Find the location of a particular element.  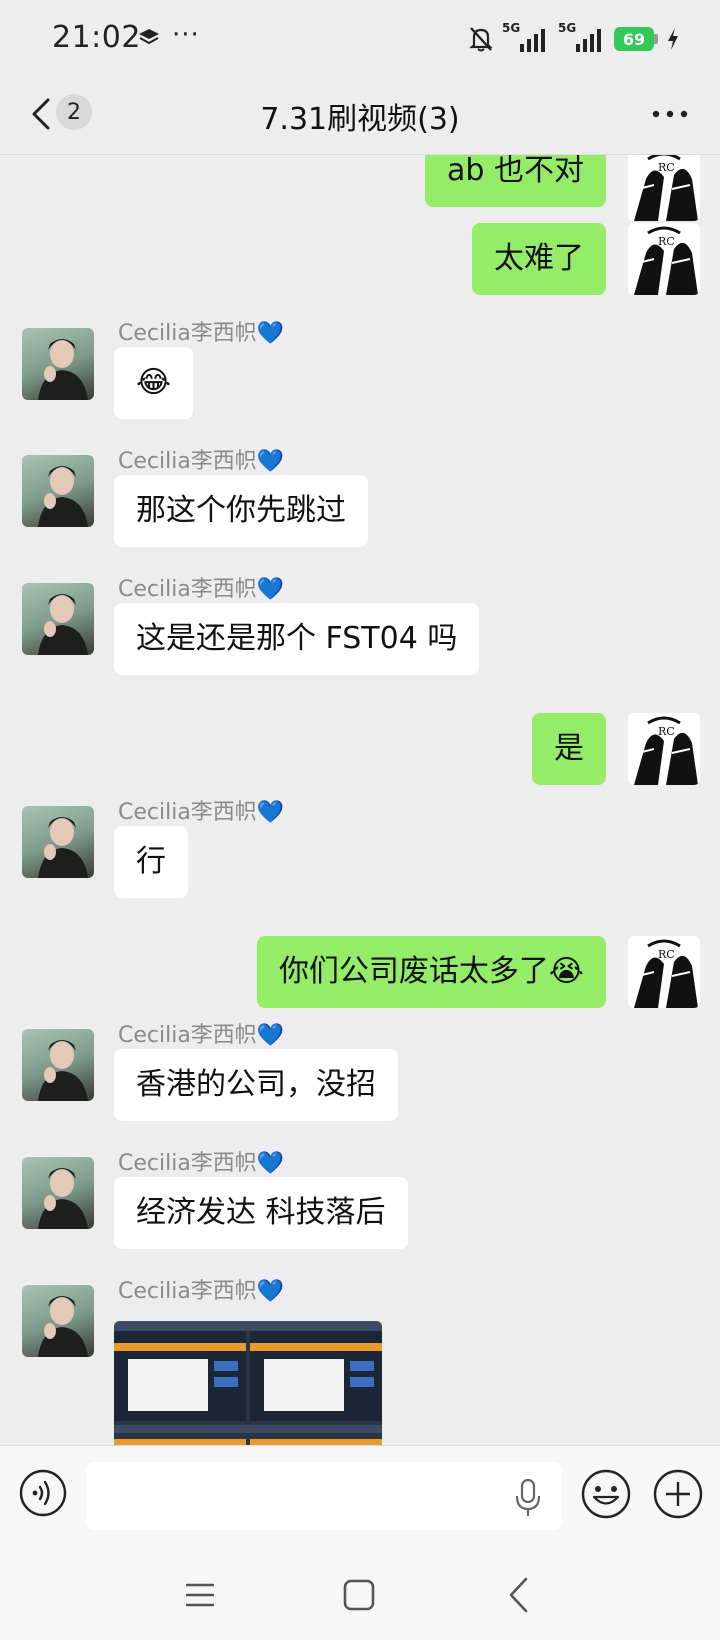

mic-icon is located at coordinates (528, 1498).